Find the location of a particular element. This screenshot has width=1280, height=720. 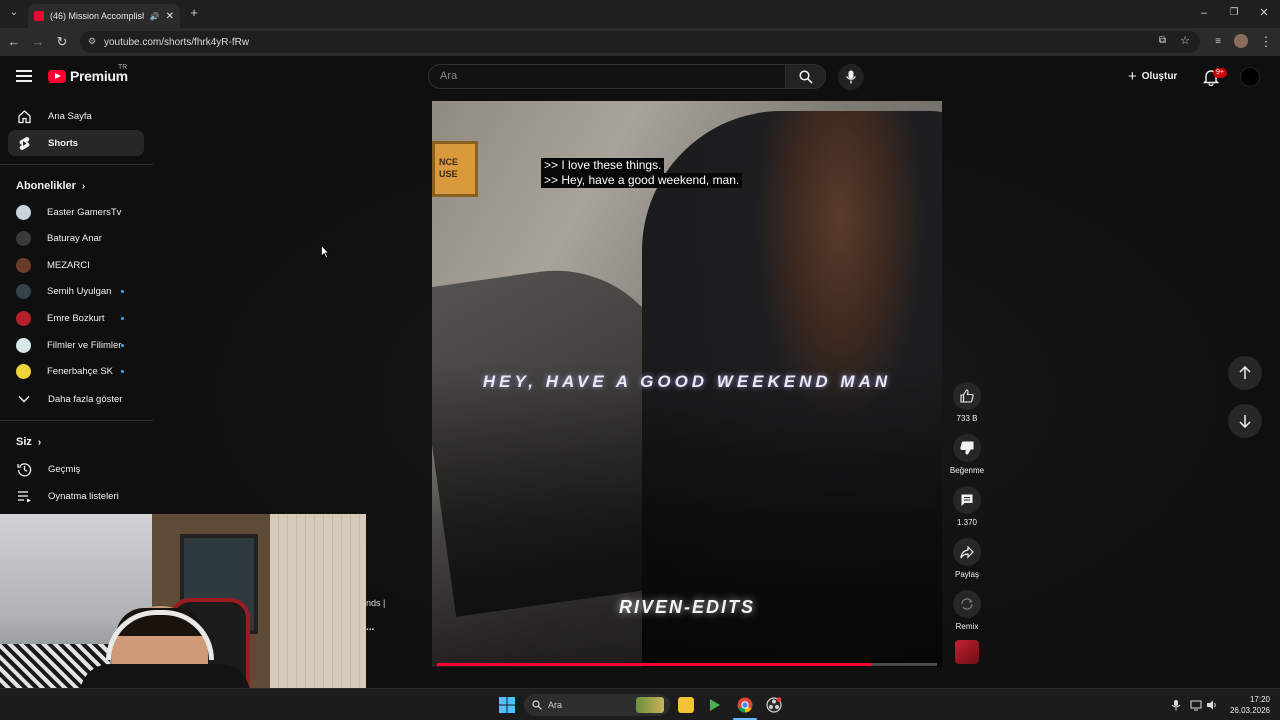

install-app-icon: ⧉ is located at coordinates (1162, 40).